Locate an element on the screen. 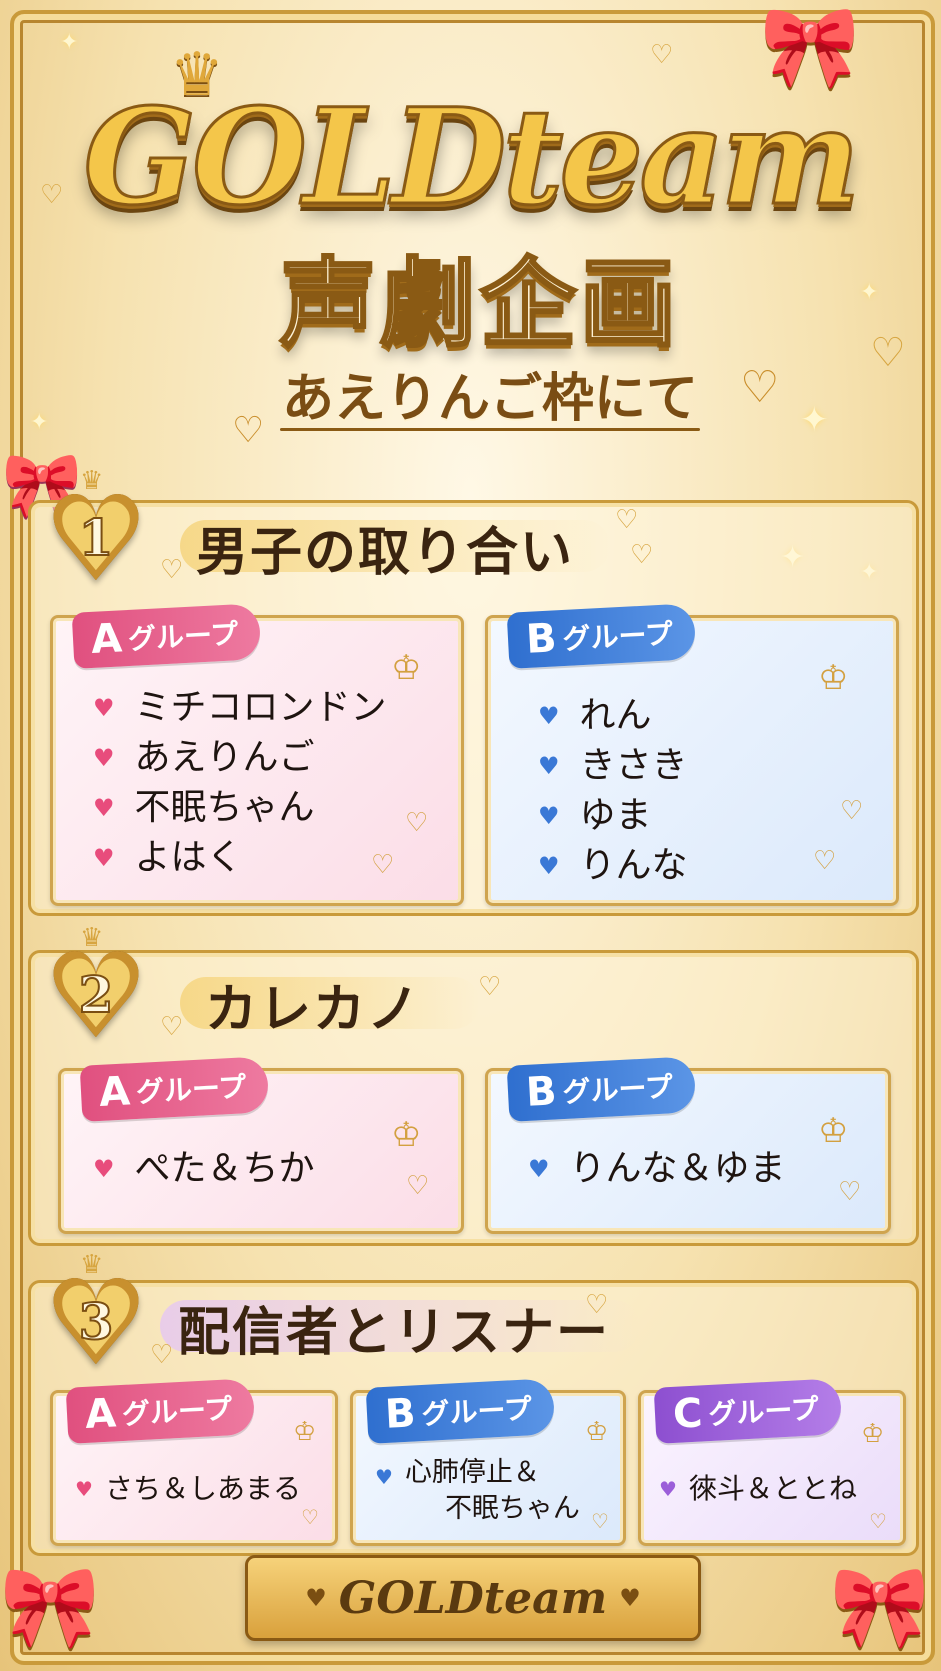 The image size is (941, 1671). section-title: 男子の取り合い is located at coordinates (385, 553).